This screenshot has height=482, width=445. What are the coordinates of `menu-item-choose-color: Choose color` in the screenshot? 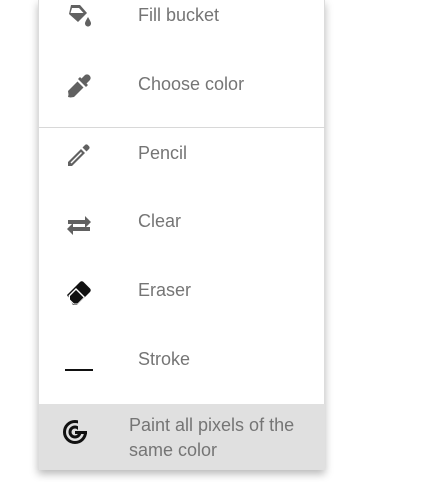 It's located at (182, 86).